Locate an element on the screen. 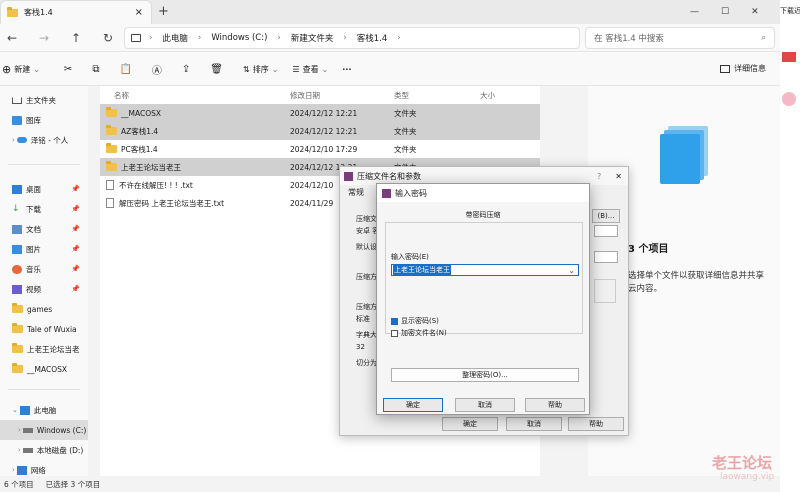 This screenshot has height=492, width=800. file-name: PC客栈1.4 is located at coordinates (139, 149).